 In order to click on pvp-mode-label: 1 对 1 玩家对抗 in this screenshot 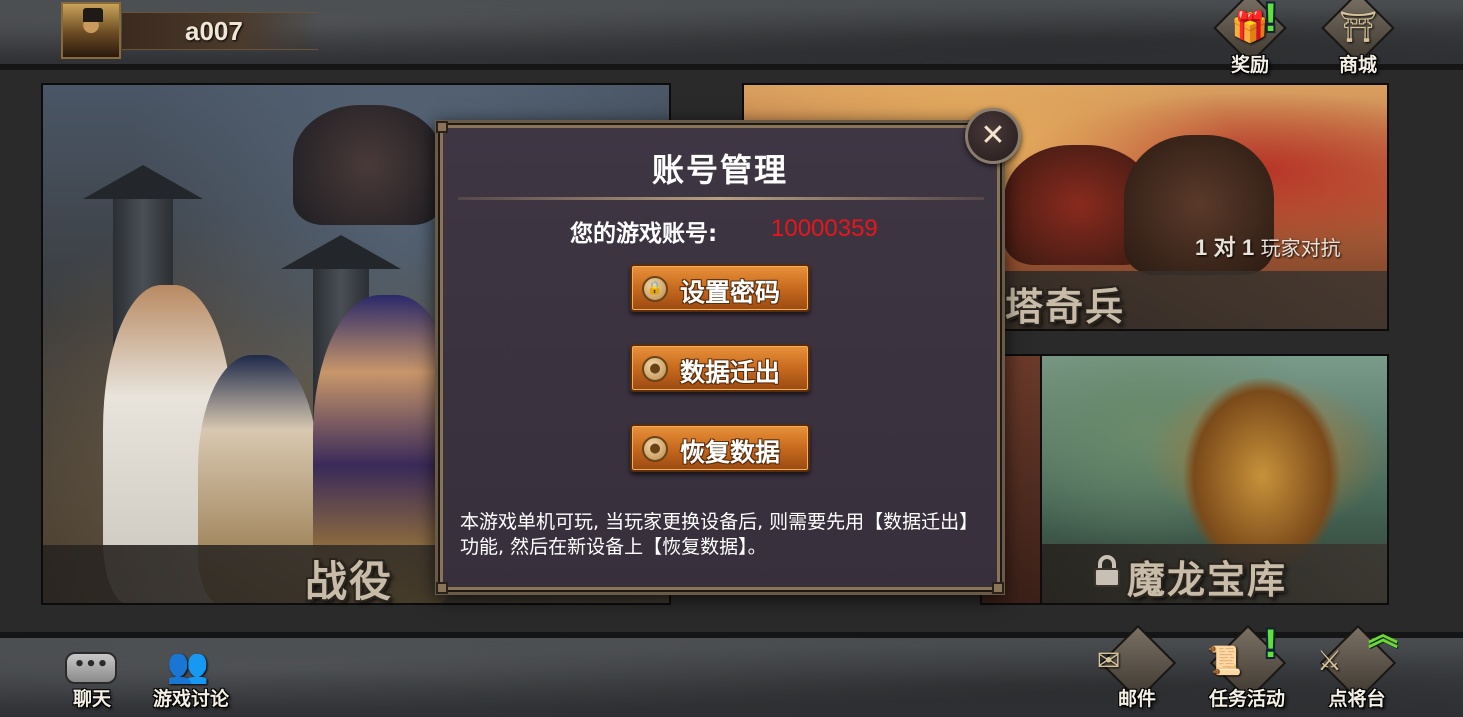, I will do `click(1268, 247)`.